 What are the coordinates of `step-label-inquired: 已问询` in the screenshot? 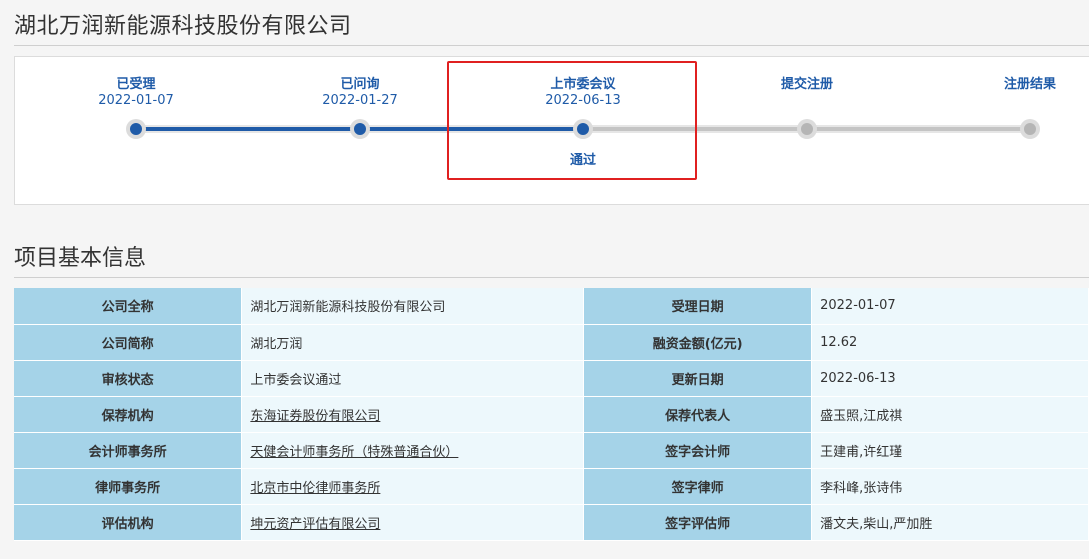 It's located at (360, 84).